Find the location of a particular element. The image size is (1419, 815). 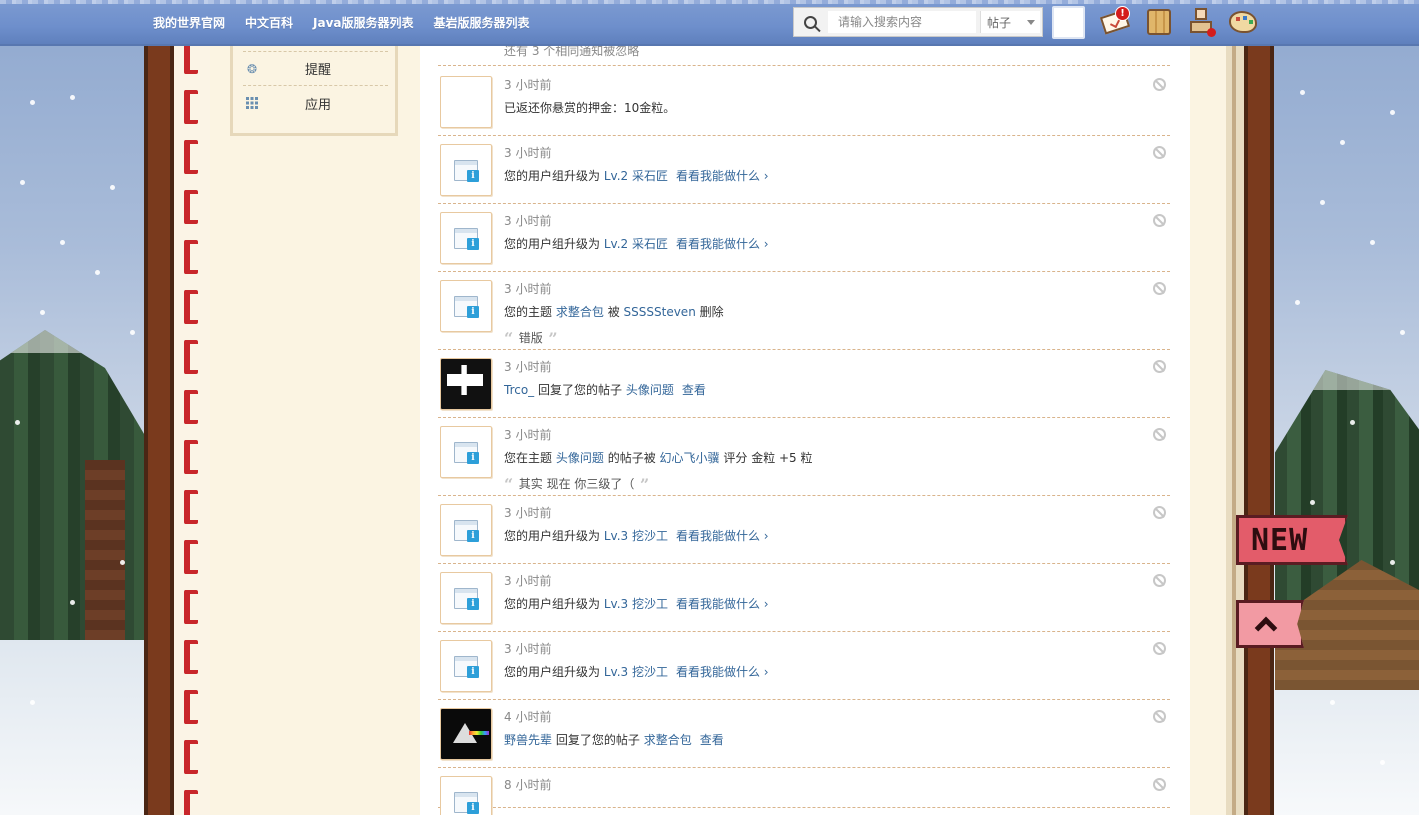

back-to-top-icon is located at coordinates (1266, 628).